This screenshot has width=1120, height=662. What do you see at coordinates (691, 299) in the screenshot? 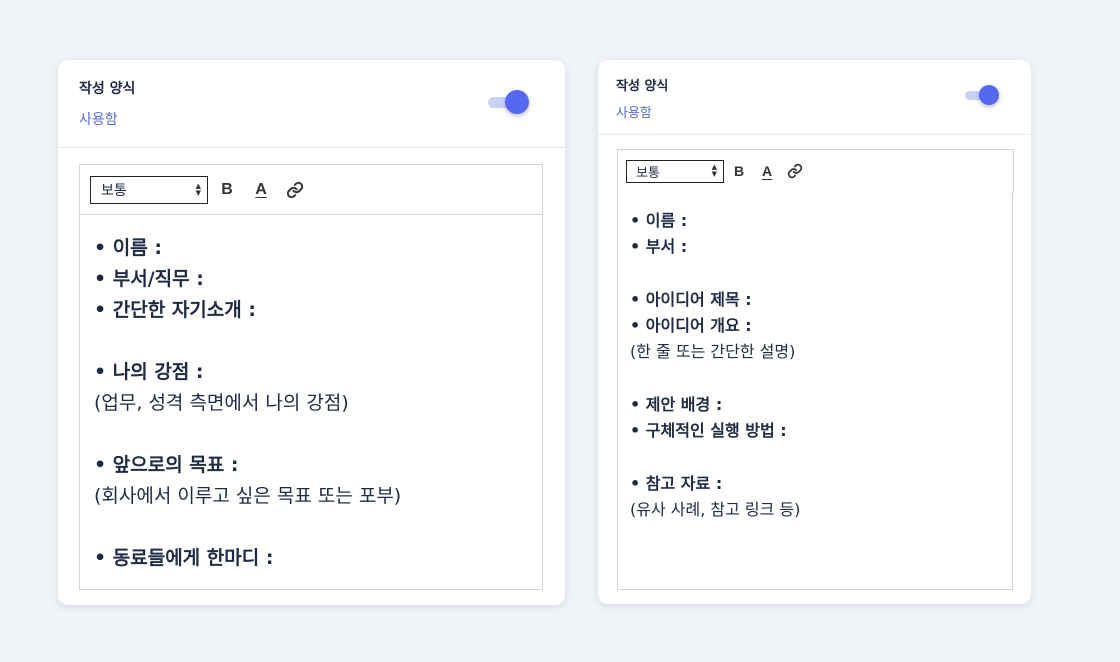
I see `editor-line: • 아이디어 제목 :` at bounding box center [691, 299].